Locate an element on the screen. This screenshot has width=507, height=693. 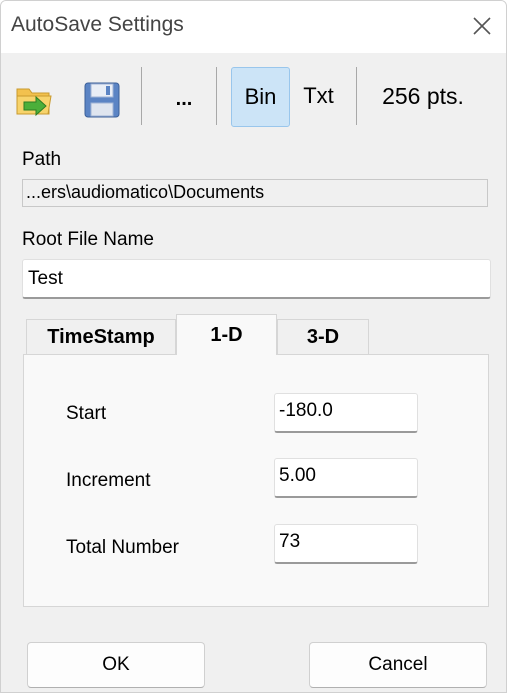
floppy-disk-icon is located at coordinates (102, 100).